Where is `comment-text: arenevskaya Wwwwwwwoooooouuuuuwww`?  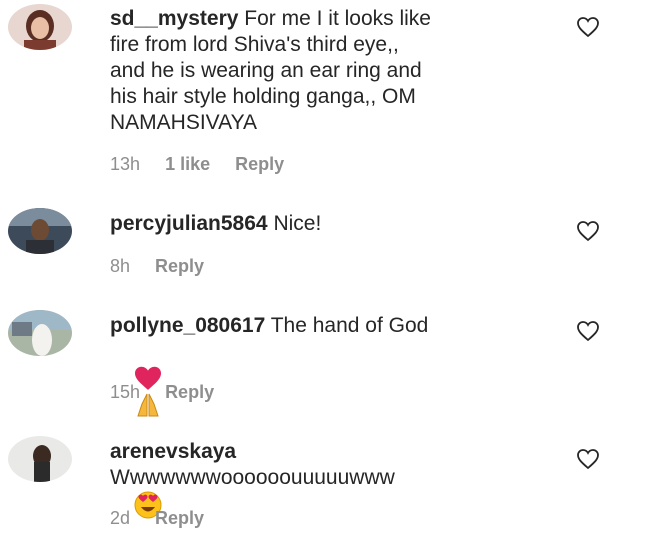 comment-text: arenevskaya Wwwwwwwoooooouuuuuwww is located at coordinates (330, 492).